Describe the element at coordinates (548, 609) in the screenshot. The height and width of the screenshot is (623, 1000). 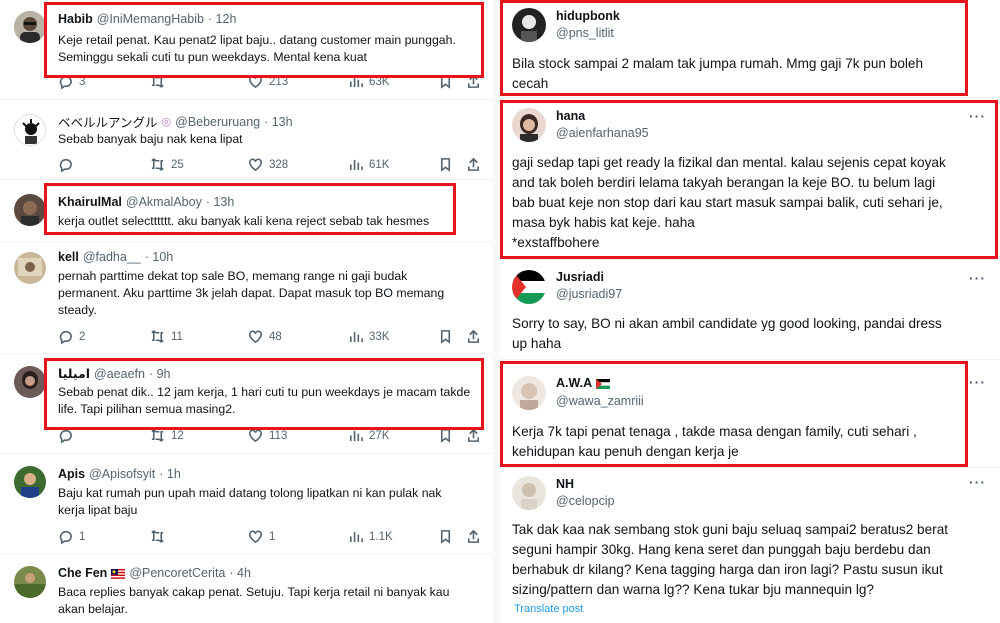
I see `translate-post-link: Translate post` at that location.